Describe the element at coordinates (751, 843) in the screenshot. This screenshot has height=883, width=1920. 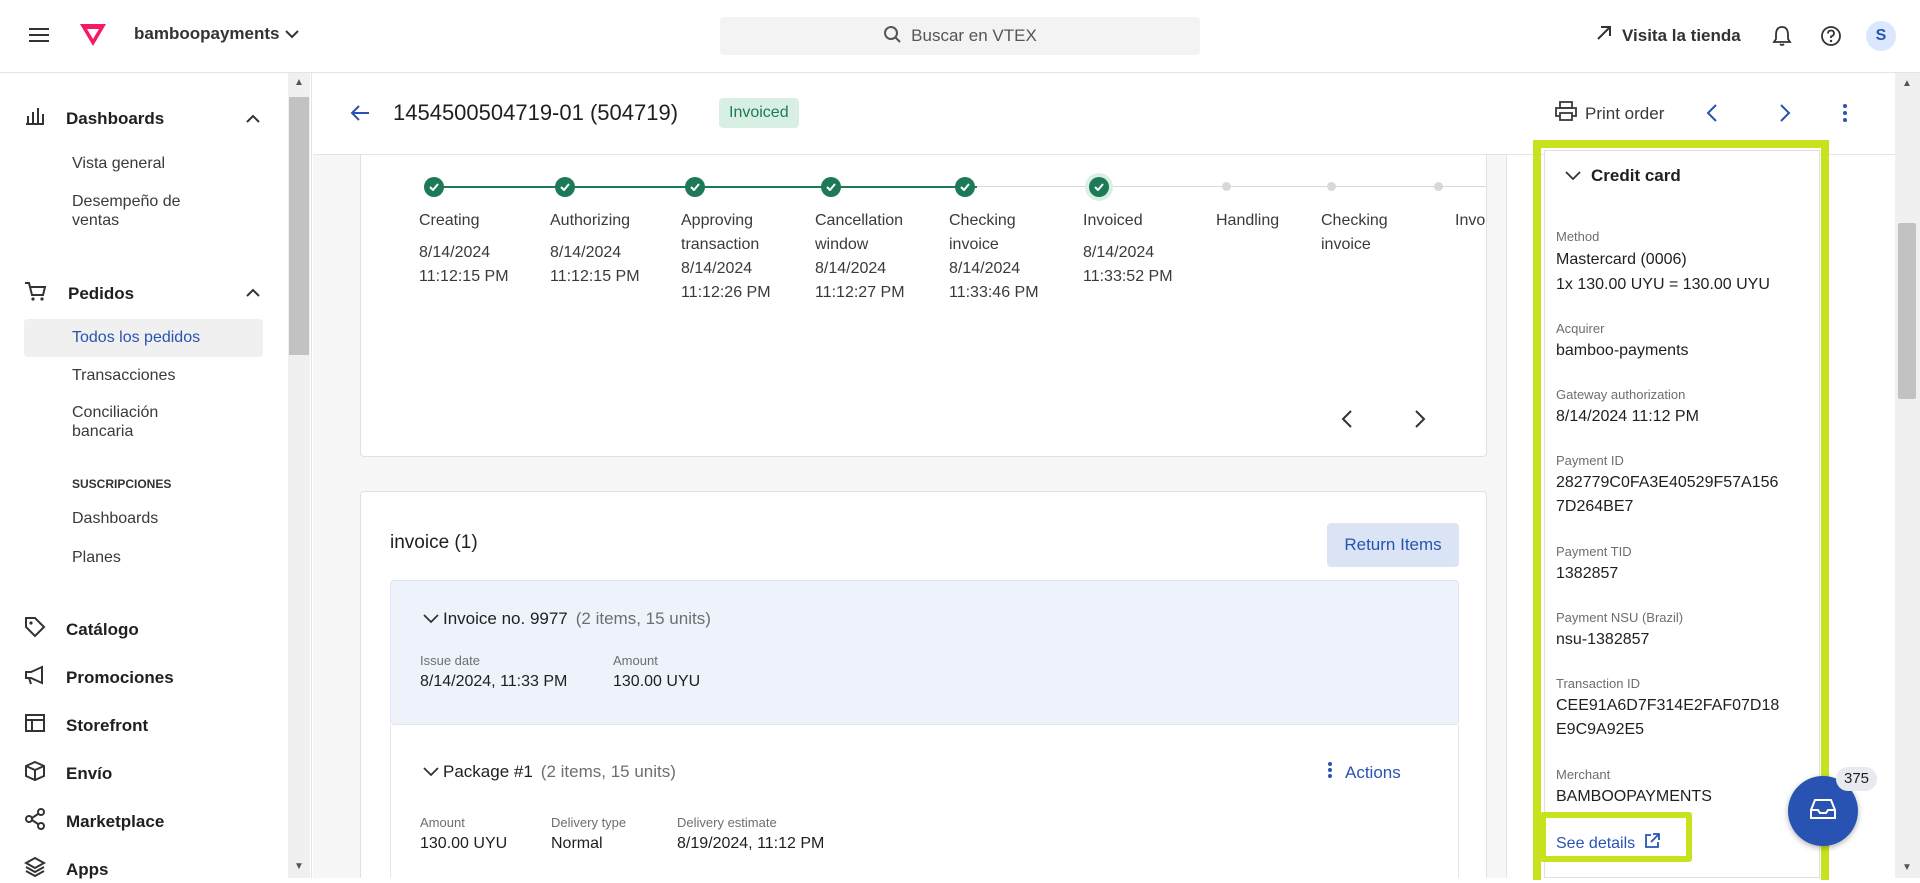
I see `delivery-estimate-value: 8/19/2024, 11:12 PM` at that location.